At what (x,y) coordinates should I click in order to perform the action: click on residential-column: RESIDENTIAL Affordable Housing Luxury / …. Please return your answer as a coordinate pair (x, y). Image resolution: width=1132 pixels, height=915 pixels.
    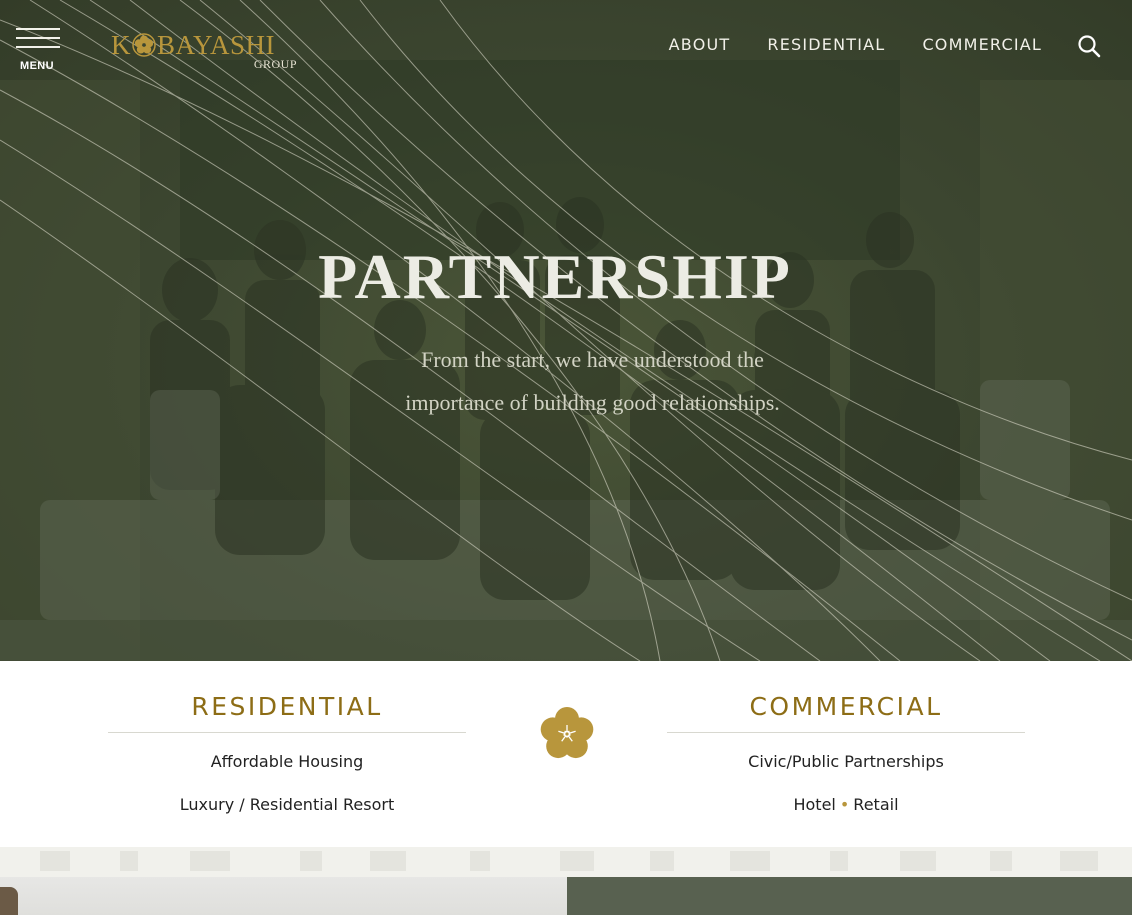
    Looking at the image, I should click on (287, 738).